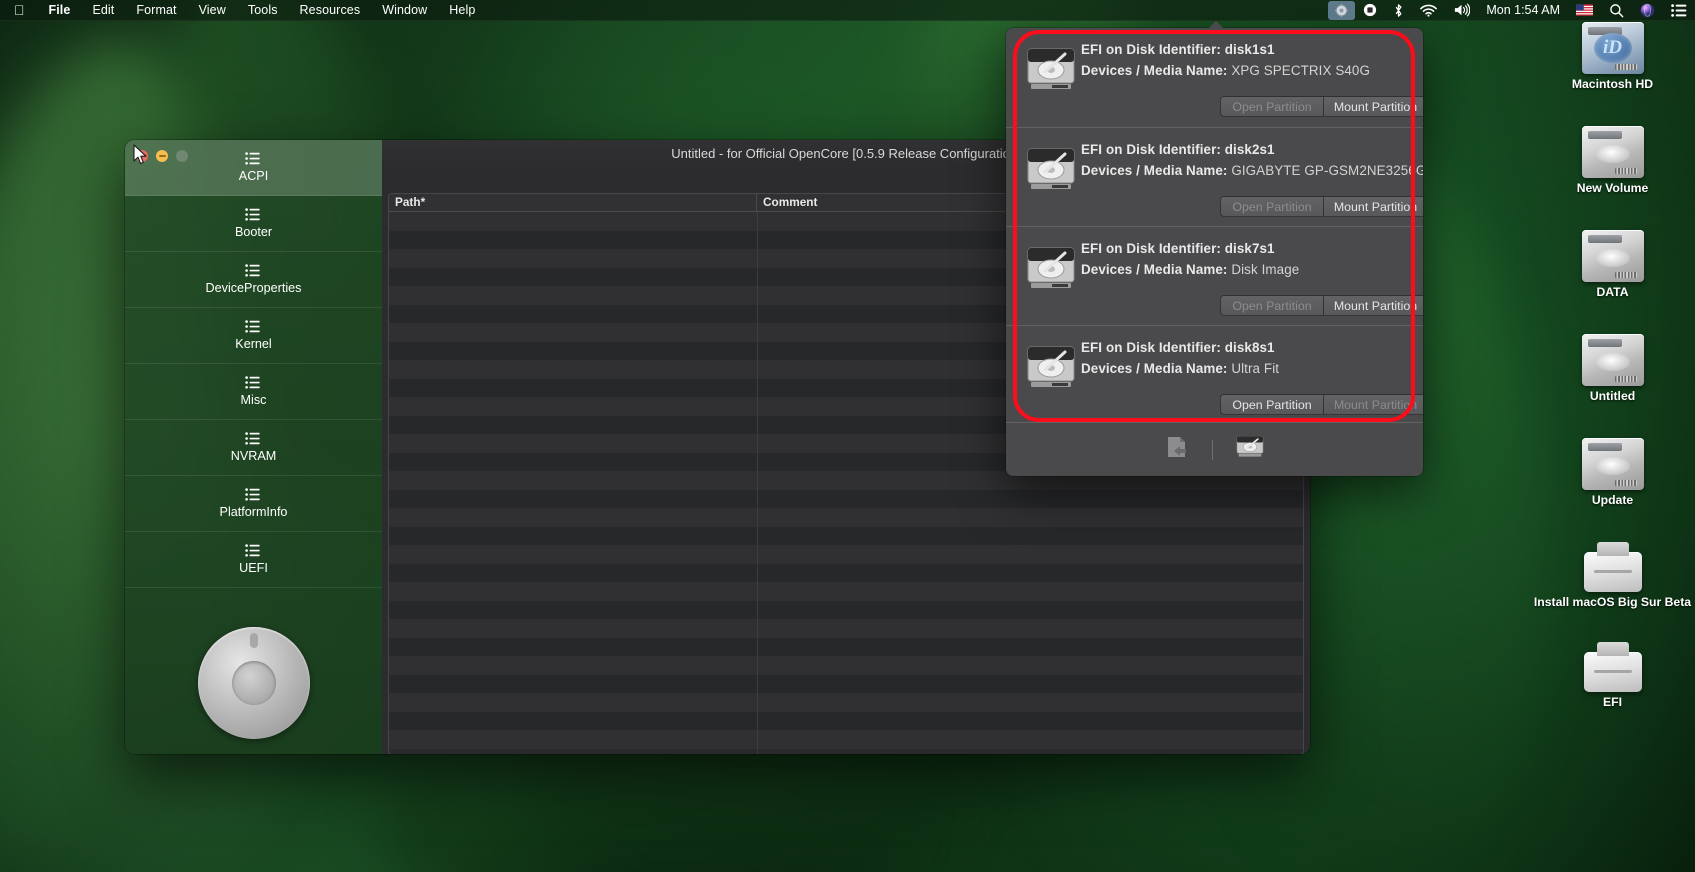 Image resolution: width=1695 pixels, height=872 pixels. What do you see at coordinates (1370, 10) in the screenshot?
I see `record-circle-icon` at bounding box center [1370, 10].